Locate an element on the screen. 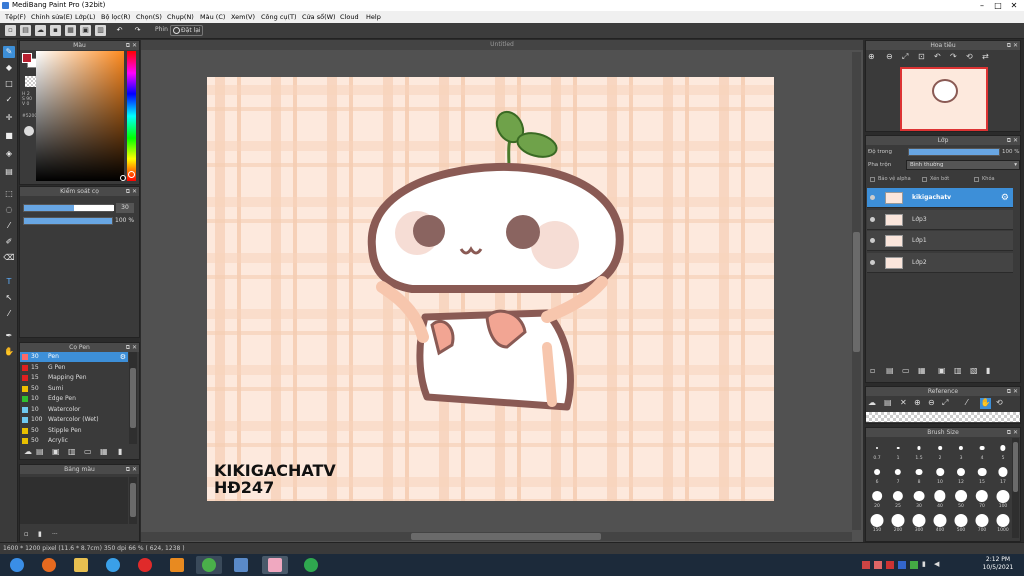 The image size is (1024, 576). layer-menu-icon: ▦ is located at coordinates (922, 370).